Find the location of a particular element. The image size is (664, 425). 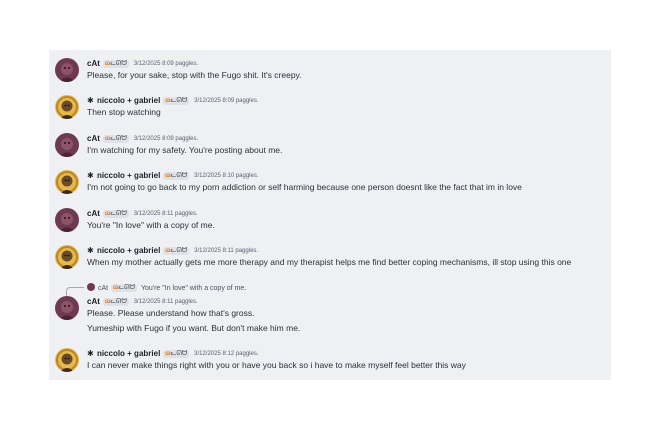

reply-server-tag: ɷᓚᘏᗢ is located at coordinates (124, 288).